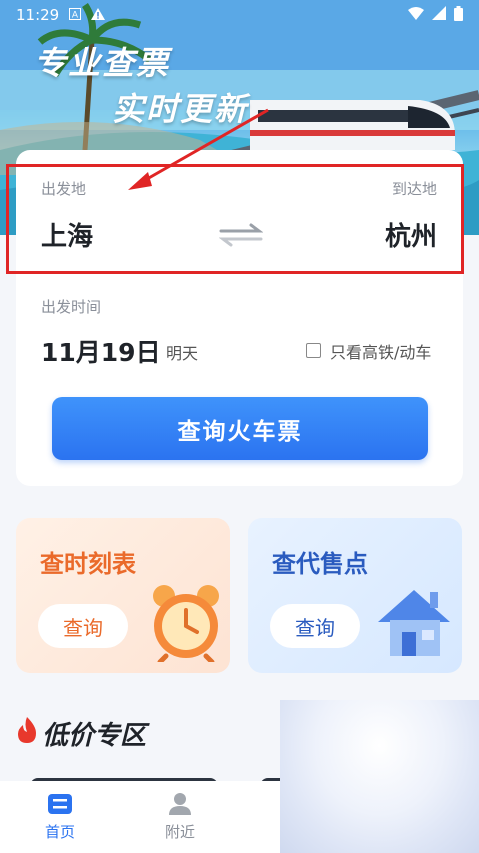  What do you see at coordinates (182, 353) in the screenshot?
I see `date-hint: 明天` at bounding box center [182, 353].